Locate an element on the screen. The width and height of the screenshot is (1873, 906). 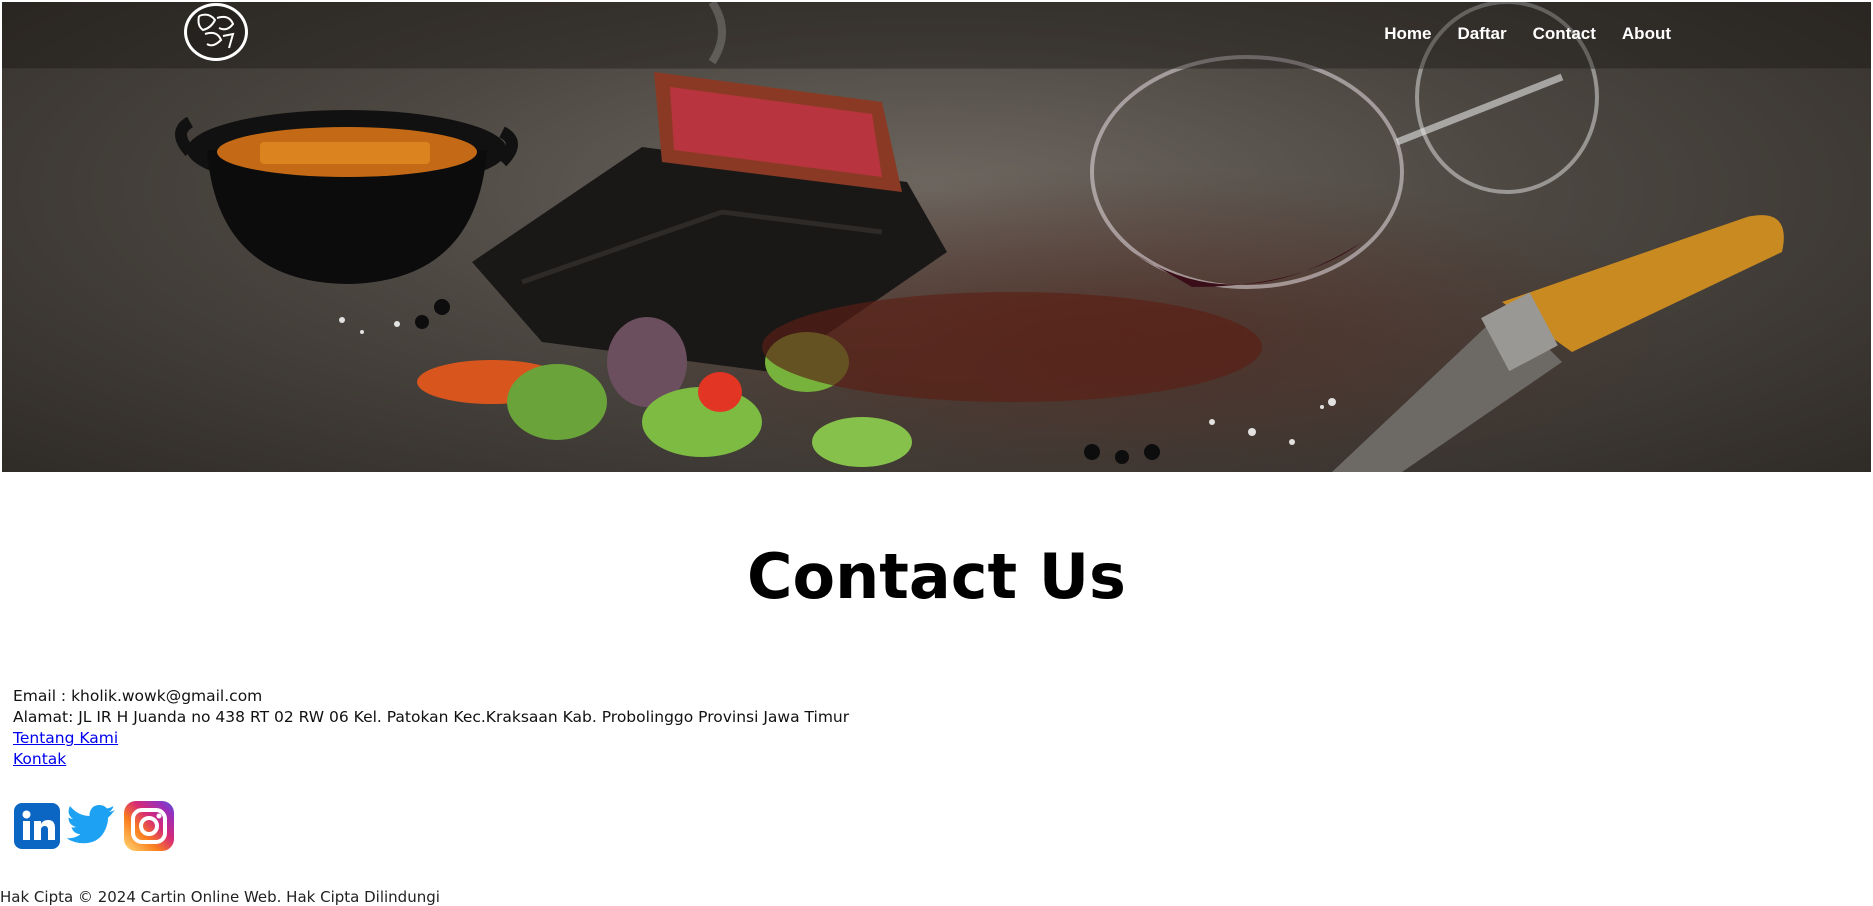
twitter-icon is located at coordinates (92, 826).